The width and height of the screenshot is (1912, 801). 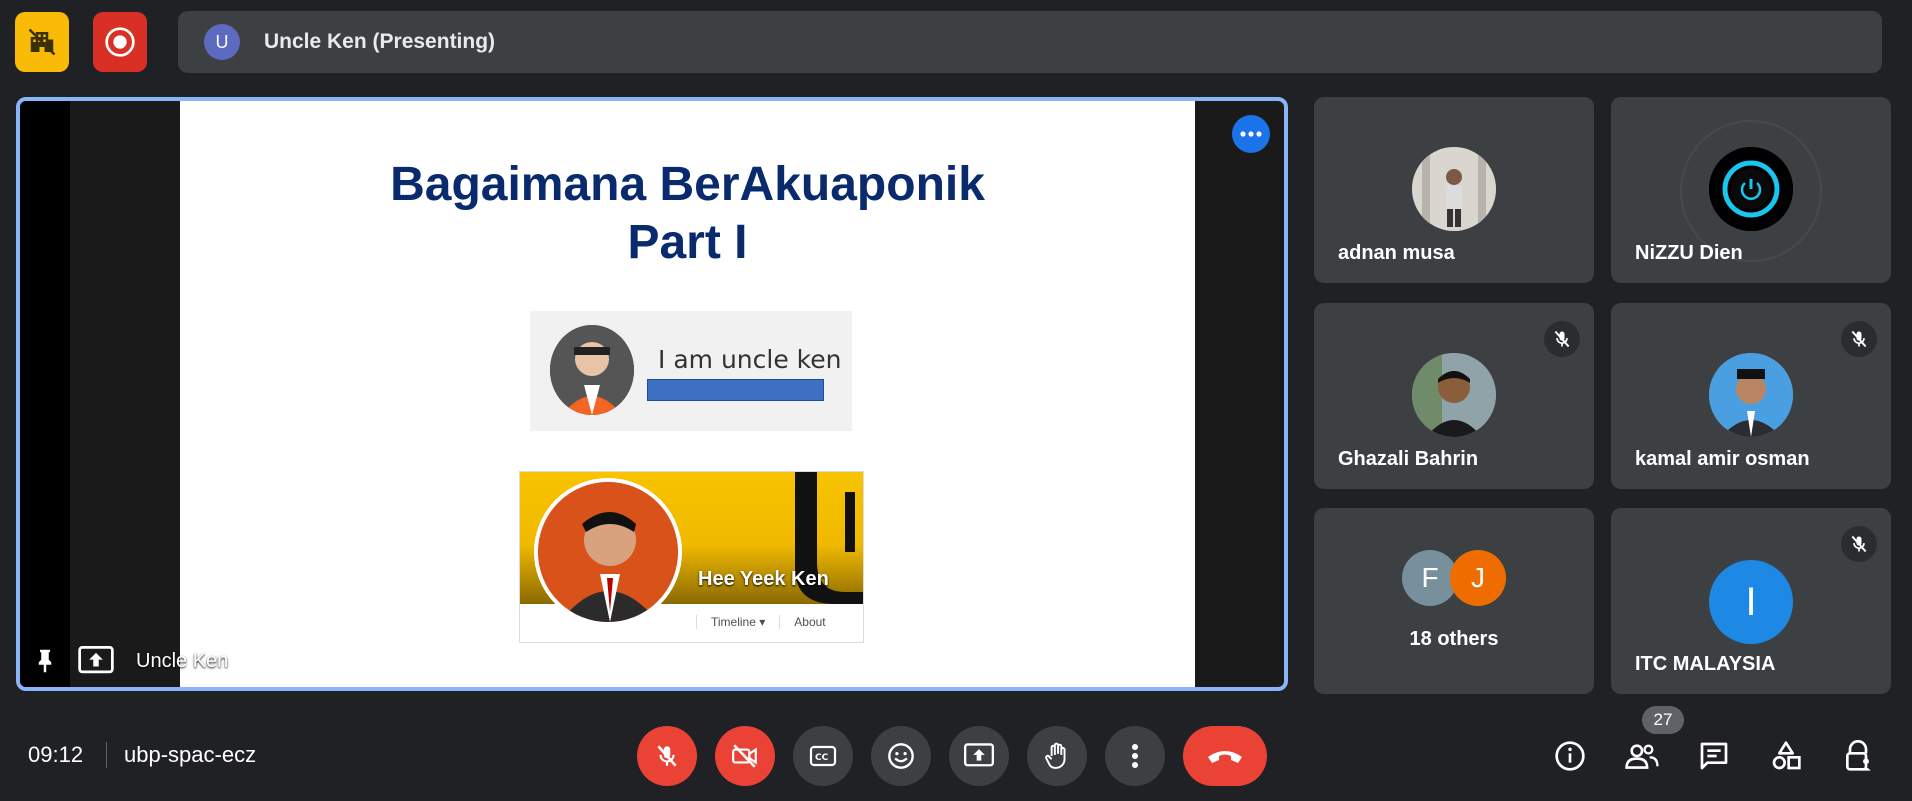 I want to click on participant-tile: kamal amir osman, so click(x=1751, y=396).